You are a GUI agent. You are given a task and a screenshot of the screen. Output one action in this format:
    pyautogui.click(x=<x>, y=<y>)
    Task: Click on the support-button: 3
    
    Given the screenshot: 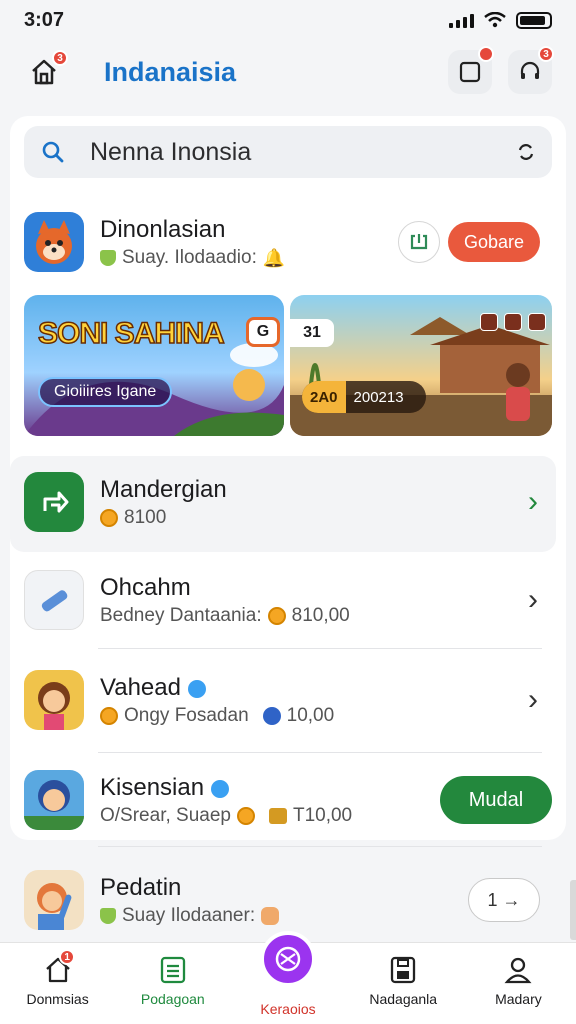 What is the action you would take?
    pyautogui.click(x=531, y=70)
    